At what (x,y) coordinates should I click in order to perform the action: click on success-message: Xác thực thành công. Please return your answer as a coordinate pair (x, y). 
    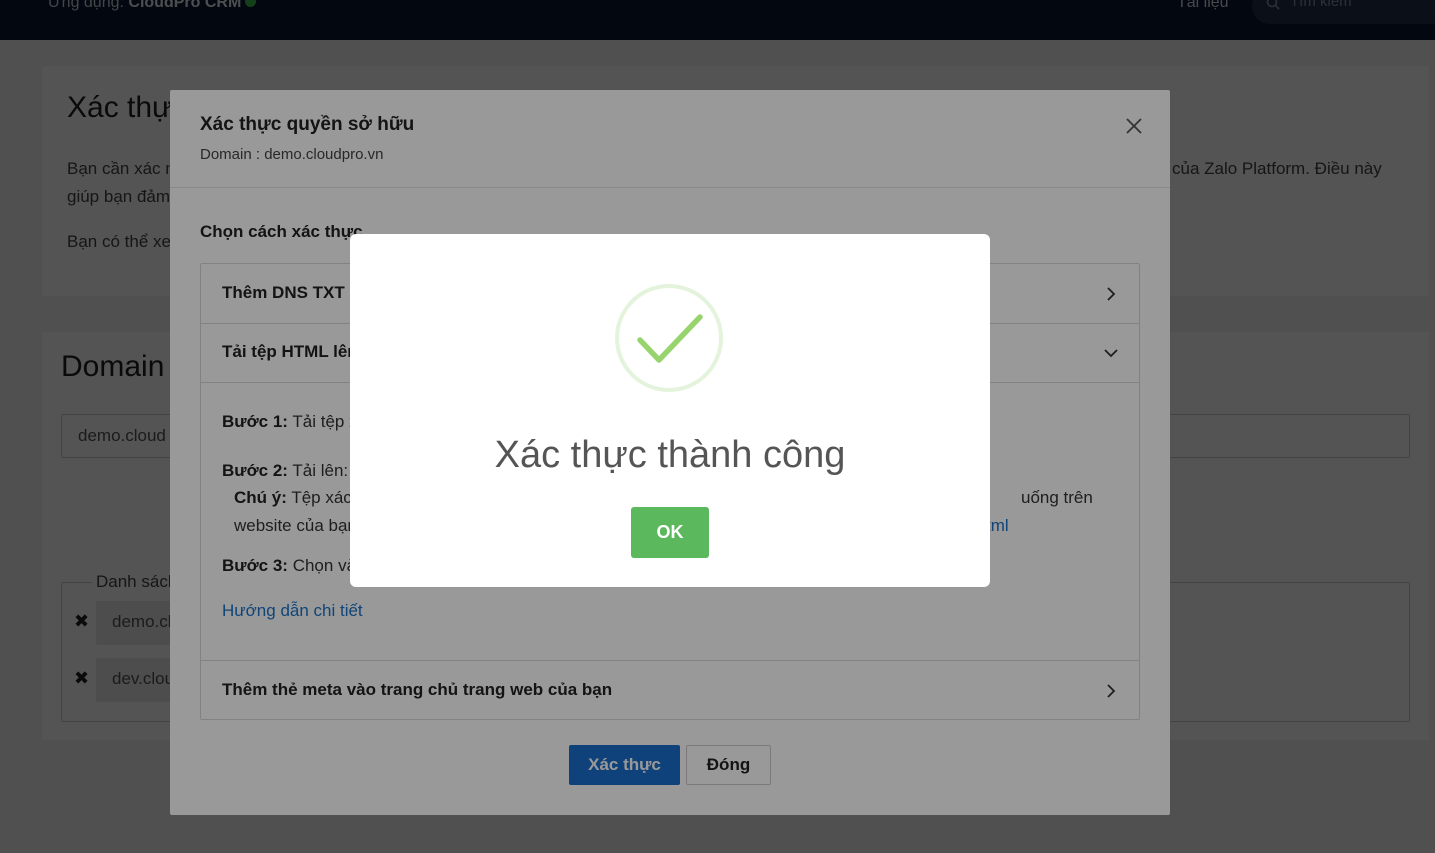
    Looking at the image, I should click on (670, 455).